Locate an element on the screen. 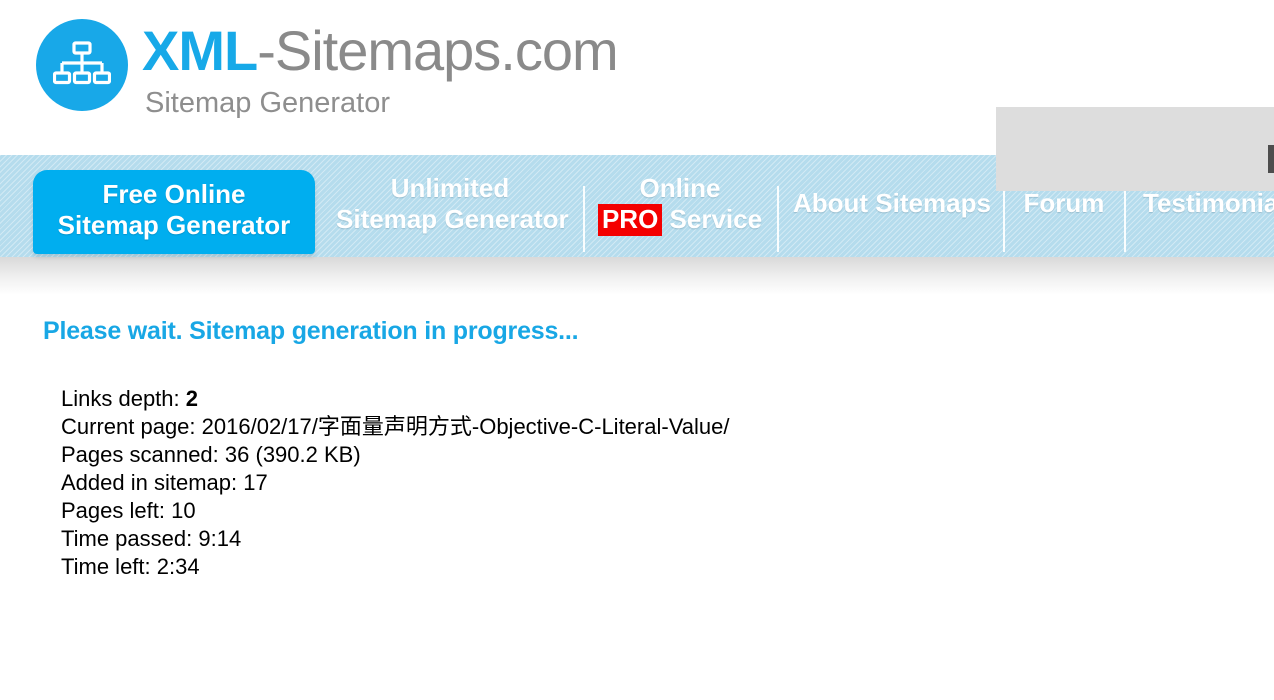 The image size is (1274, 700). nav-item-pro-line1: Online is located at coordinates (680, 188).